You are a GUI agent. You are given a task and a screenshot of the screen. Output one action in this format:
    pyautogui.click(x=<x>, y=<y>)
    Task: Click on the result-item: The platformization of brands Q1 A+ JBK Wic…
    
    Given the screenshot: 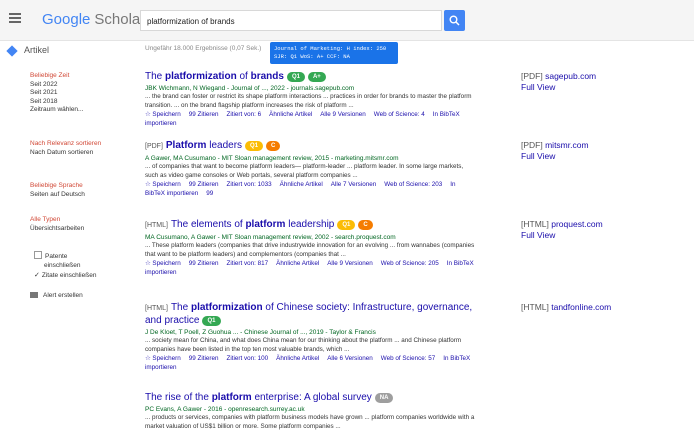 What is the action you would take?
    pyautogui.click(x=310, y=99)
    